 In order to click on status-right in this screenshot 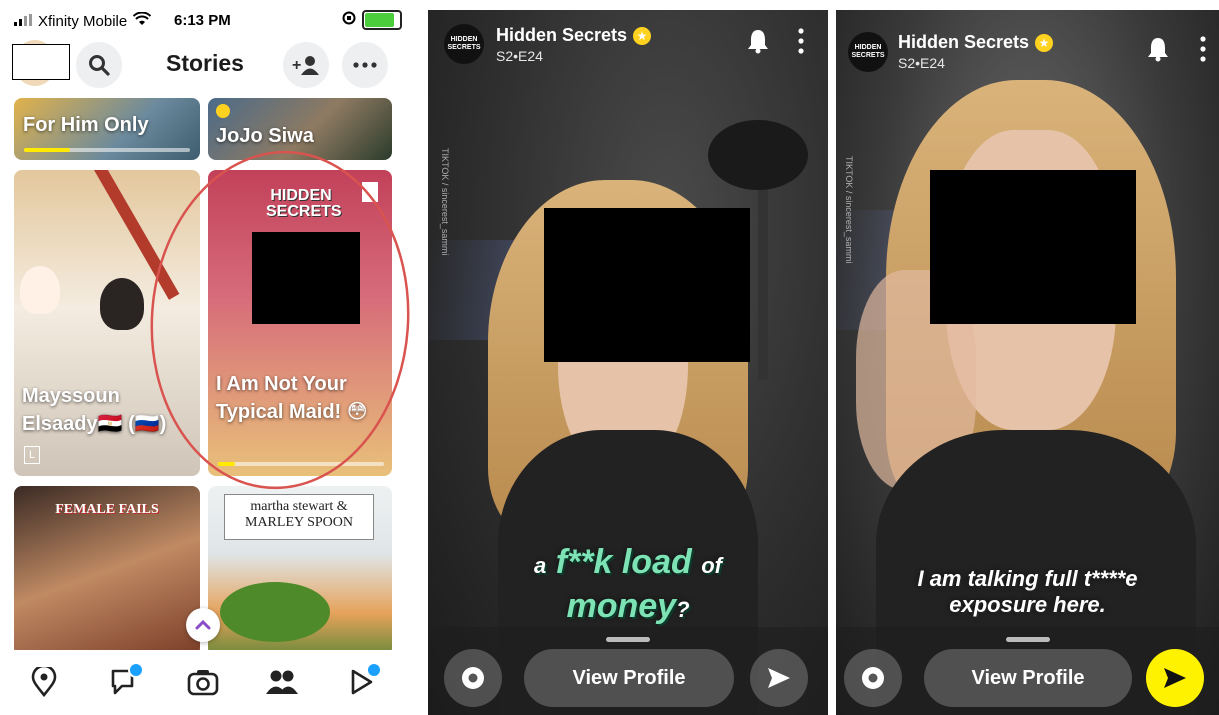, I will do `click(372, 20)`.